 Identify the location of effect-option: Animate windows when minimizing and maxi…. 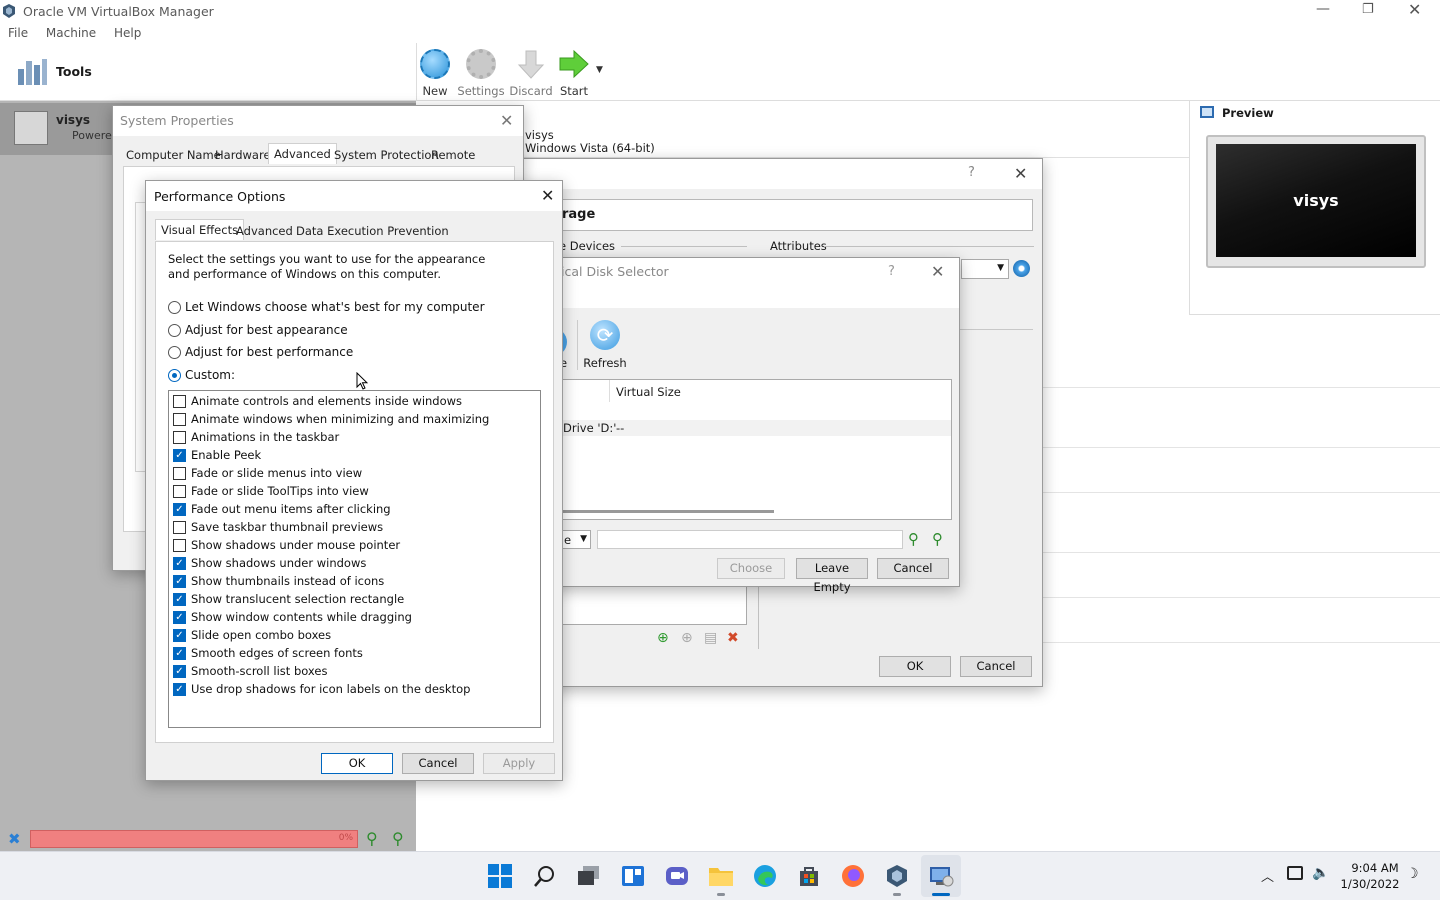
(331, 419).